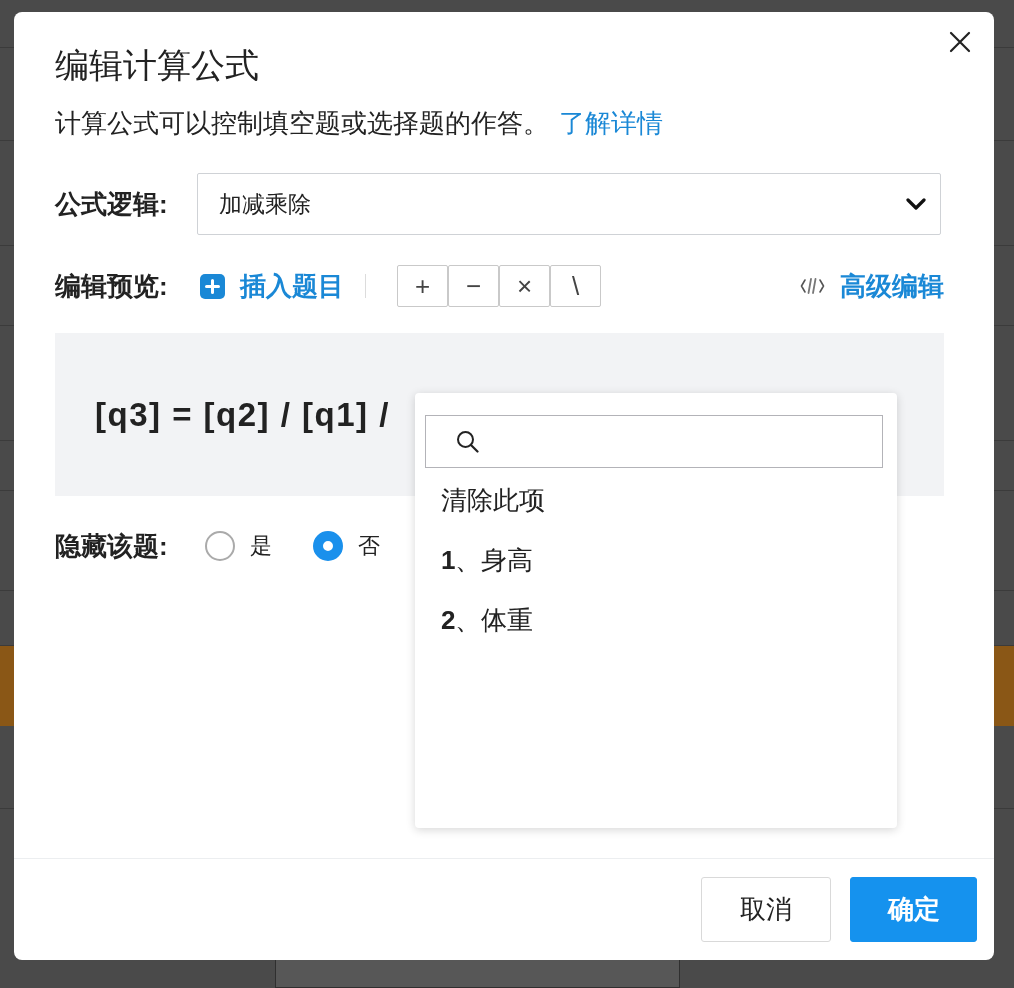 Image resolution: width=1014 pixels, height=988 pixels. I want to click on close-button, so click(960, 42).